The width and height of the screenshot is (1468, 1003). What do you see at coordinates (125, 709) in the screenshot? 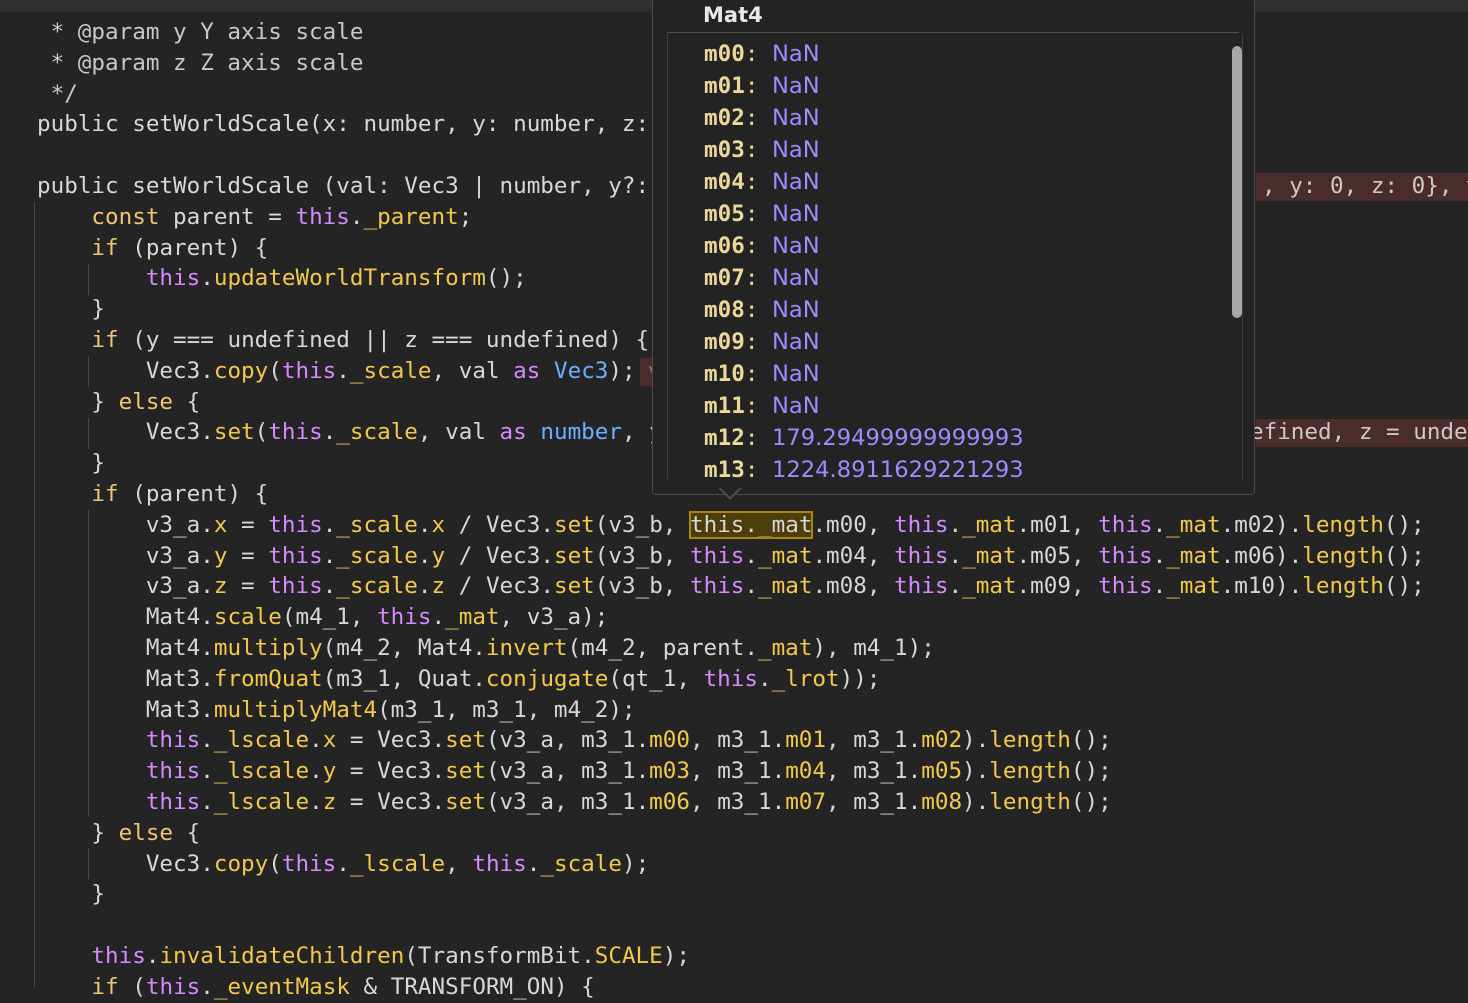
I see `code-token: Mat3.` at bounding box center [125, 709].